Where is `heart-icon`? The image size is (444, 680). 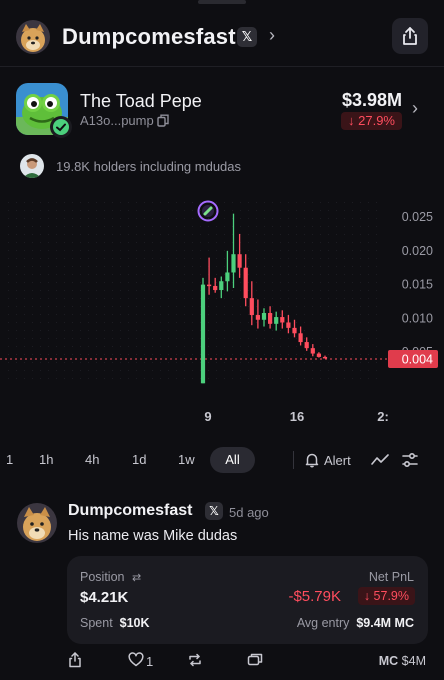
heart-icon is located at coordinates (136, 659).